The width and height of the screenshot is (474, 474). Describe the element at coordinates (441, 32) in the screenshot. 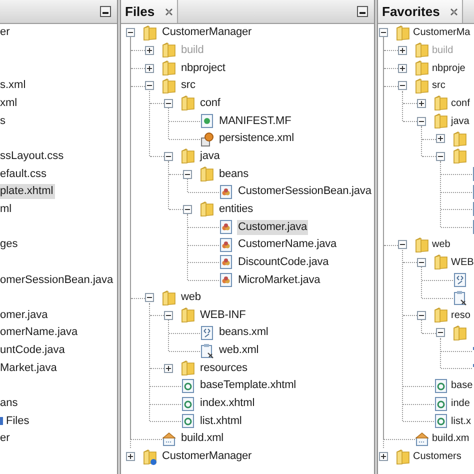

I see `tree-item: CustomerMa` at that location.